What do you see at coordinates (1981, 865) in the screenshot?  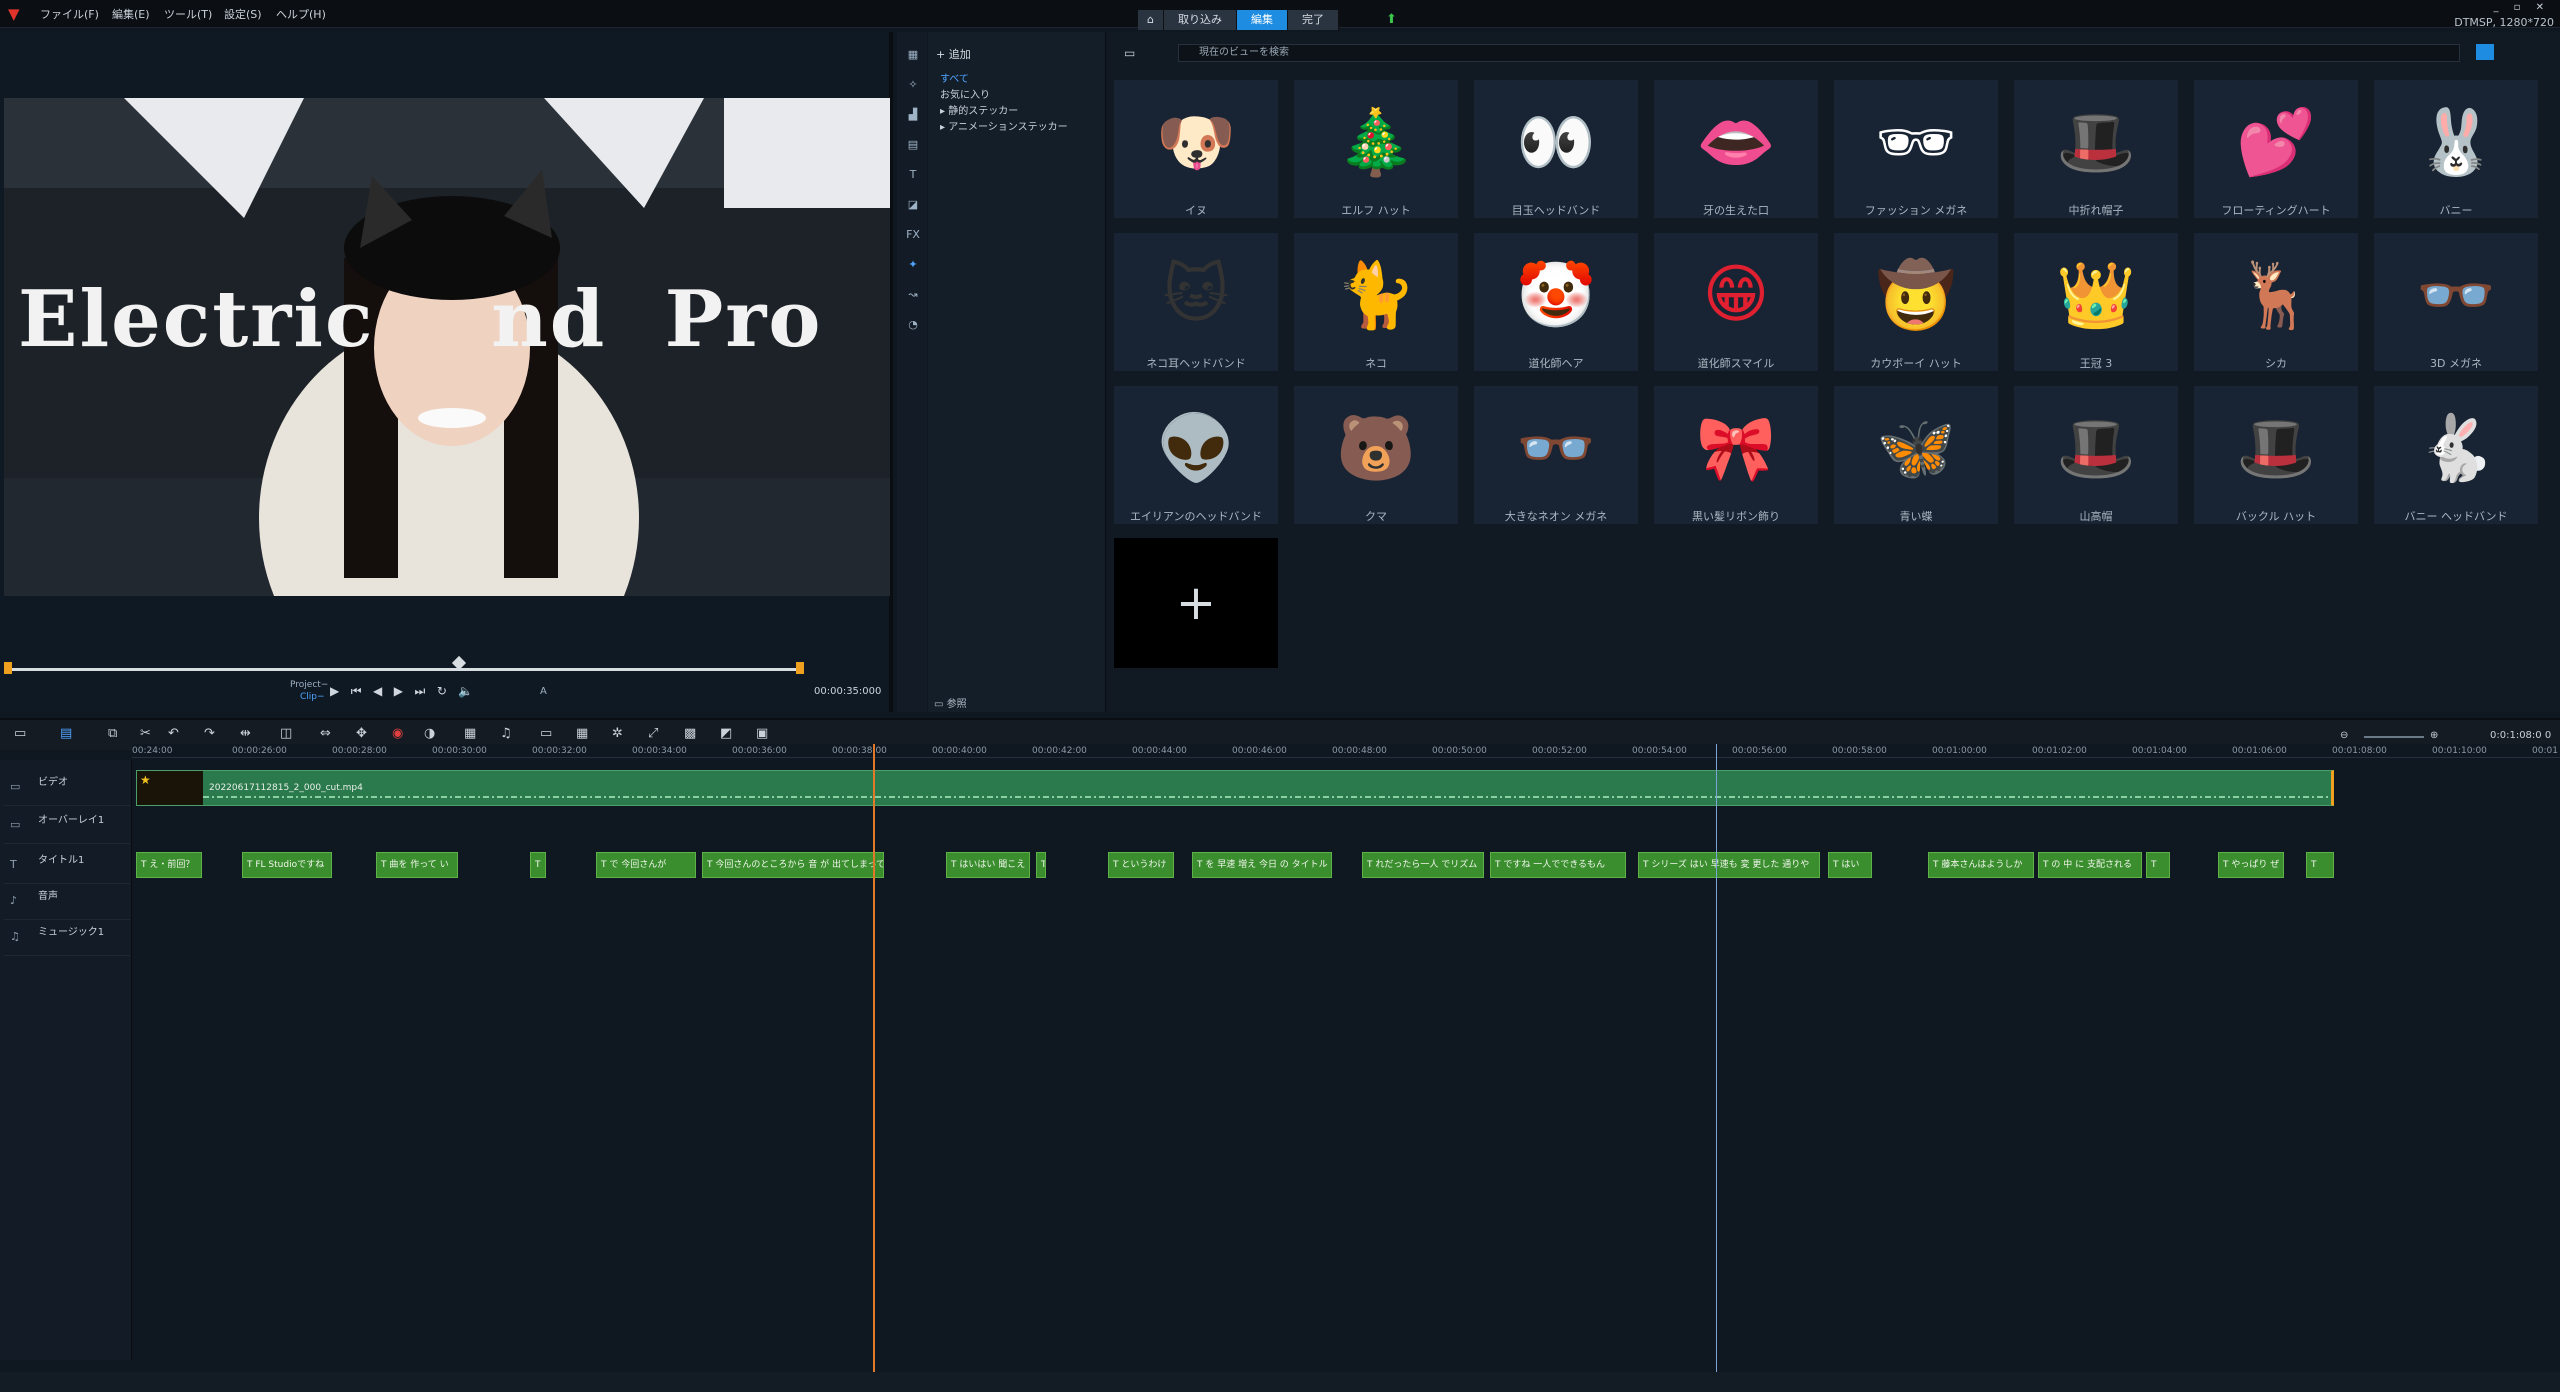 I see `title-clip: T 藤本さんはようしか` at bounding box center [1981, 865].